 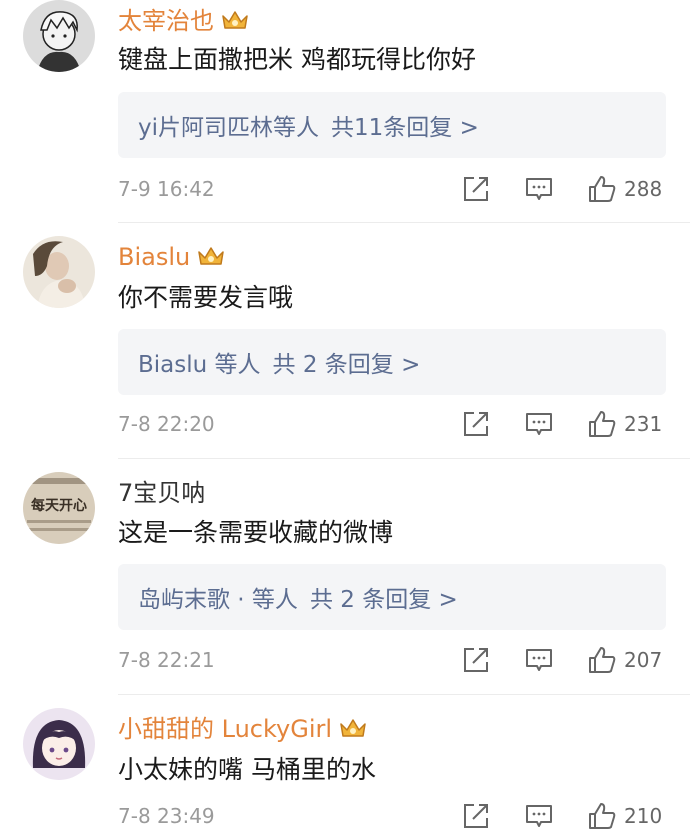 What do you see at coordinates (166, 660) in the screenshot?
I see `timestamp: 7-8 22:21` at bounding box center [166, 660].